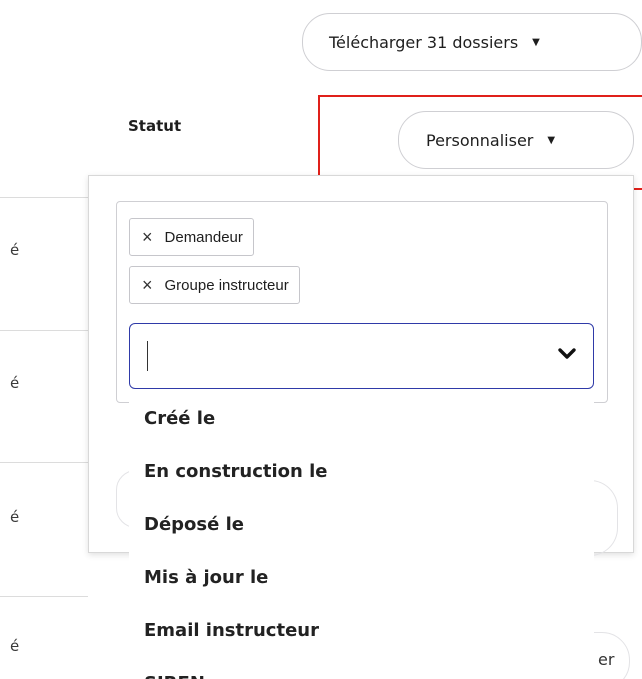 The height and width of the screenshot is (679, 642). I want to click on column-option: Déposé le, so click(361, 524).